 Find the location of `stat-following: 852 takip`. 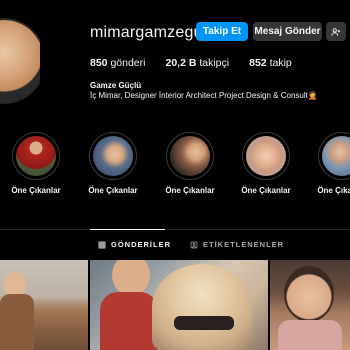

stat-following: 852 takip is located at coordinates (270, 63).